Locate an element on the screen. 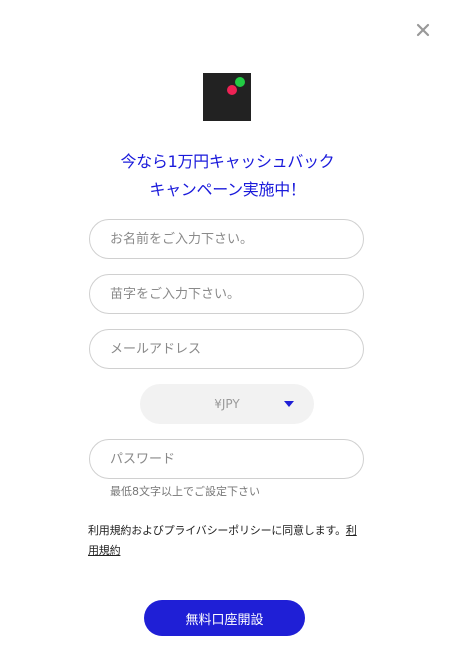 This screenshot has height=655, width=455. caret-down-icon is located at coordinates (289, 404).